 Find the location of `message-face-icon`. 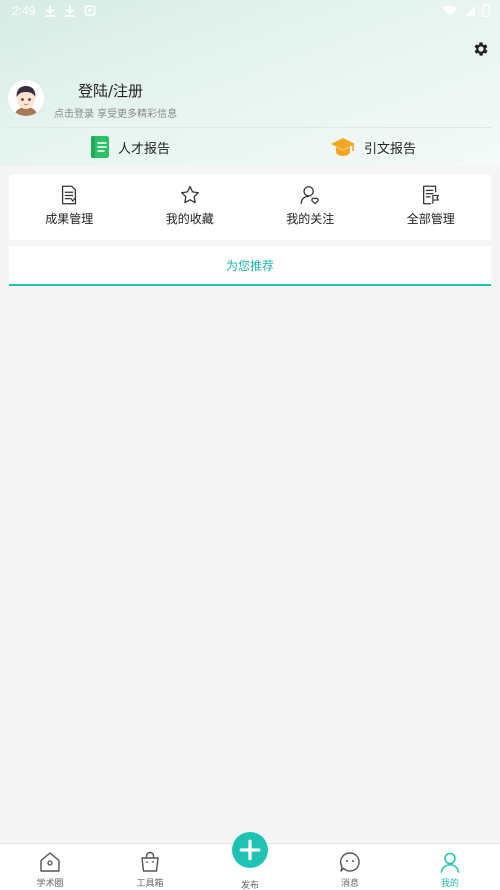

message-face-icon is located at coordinates (349, 862).